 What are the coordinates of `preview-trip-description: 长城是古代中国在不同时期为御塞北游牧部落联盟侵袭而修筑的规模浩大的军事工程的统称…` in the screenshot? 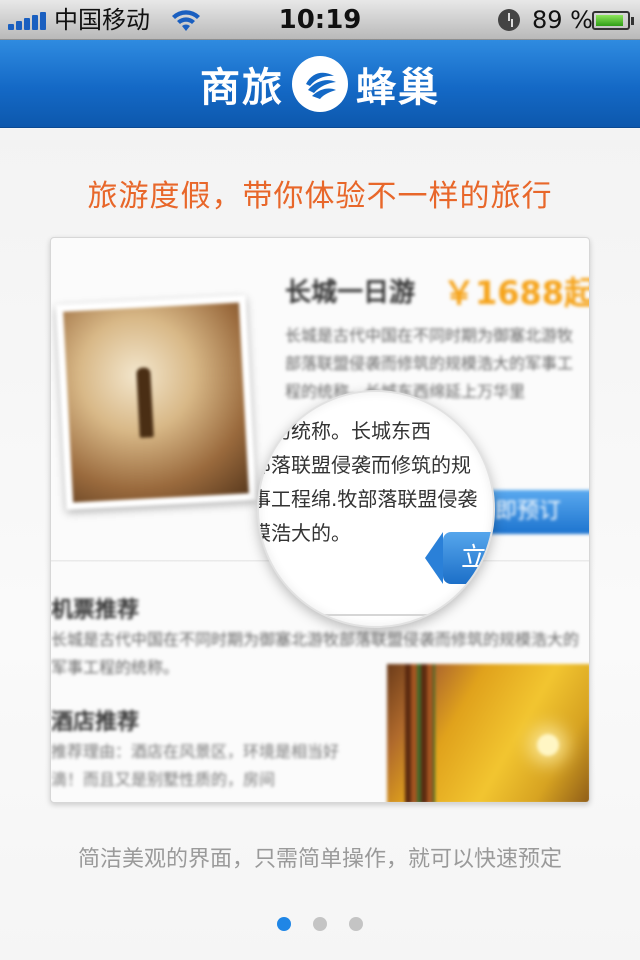 It's located at (429, 363).